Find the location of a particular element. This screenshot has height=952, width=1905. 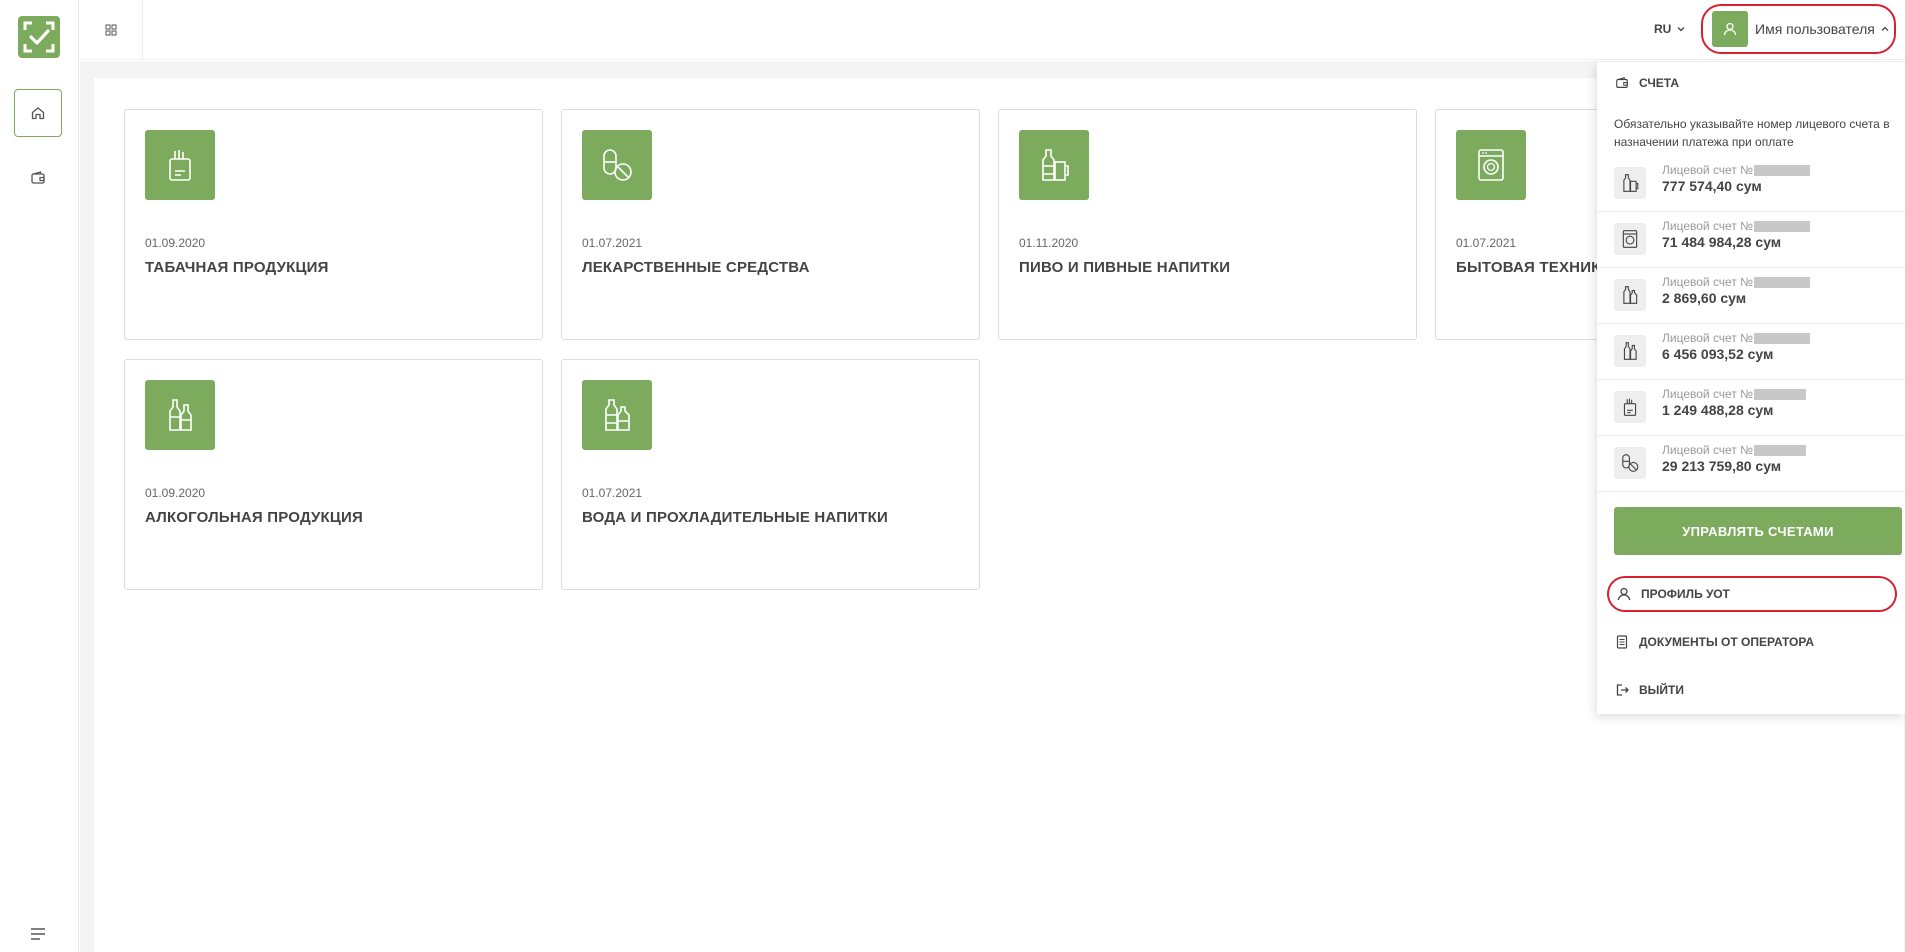

account-balance: 1 249 488,28 сум is located at coordinates (1718, 410).